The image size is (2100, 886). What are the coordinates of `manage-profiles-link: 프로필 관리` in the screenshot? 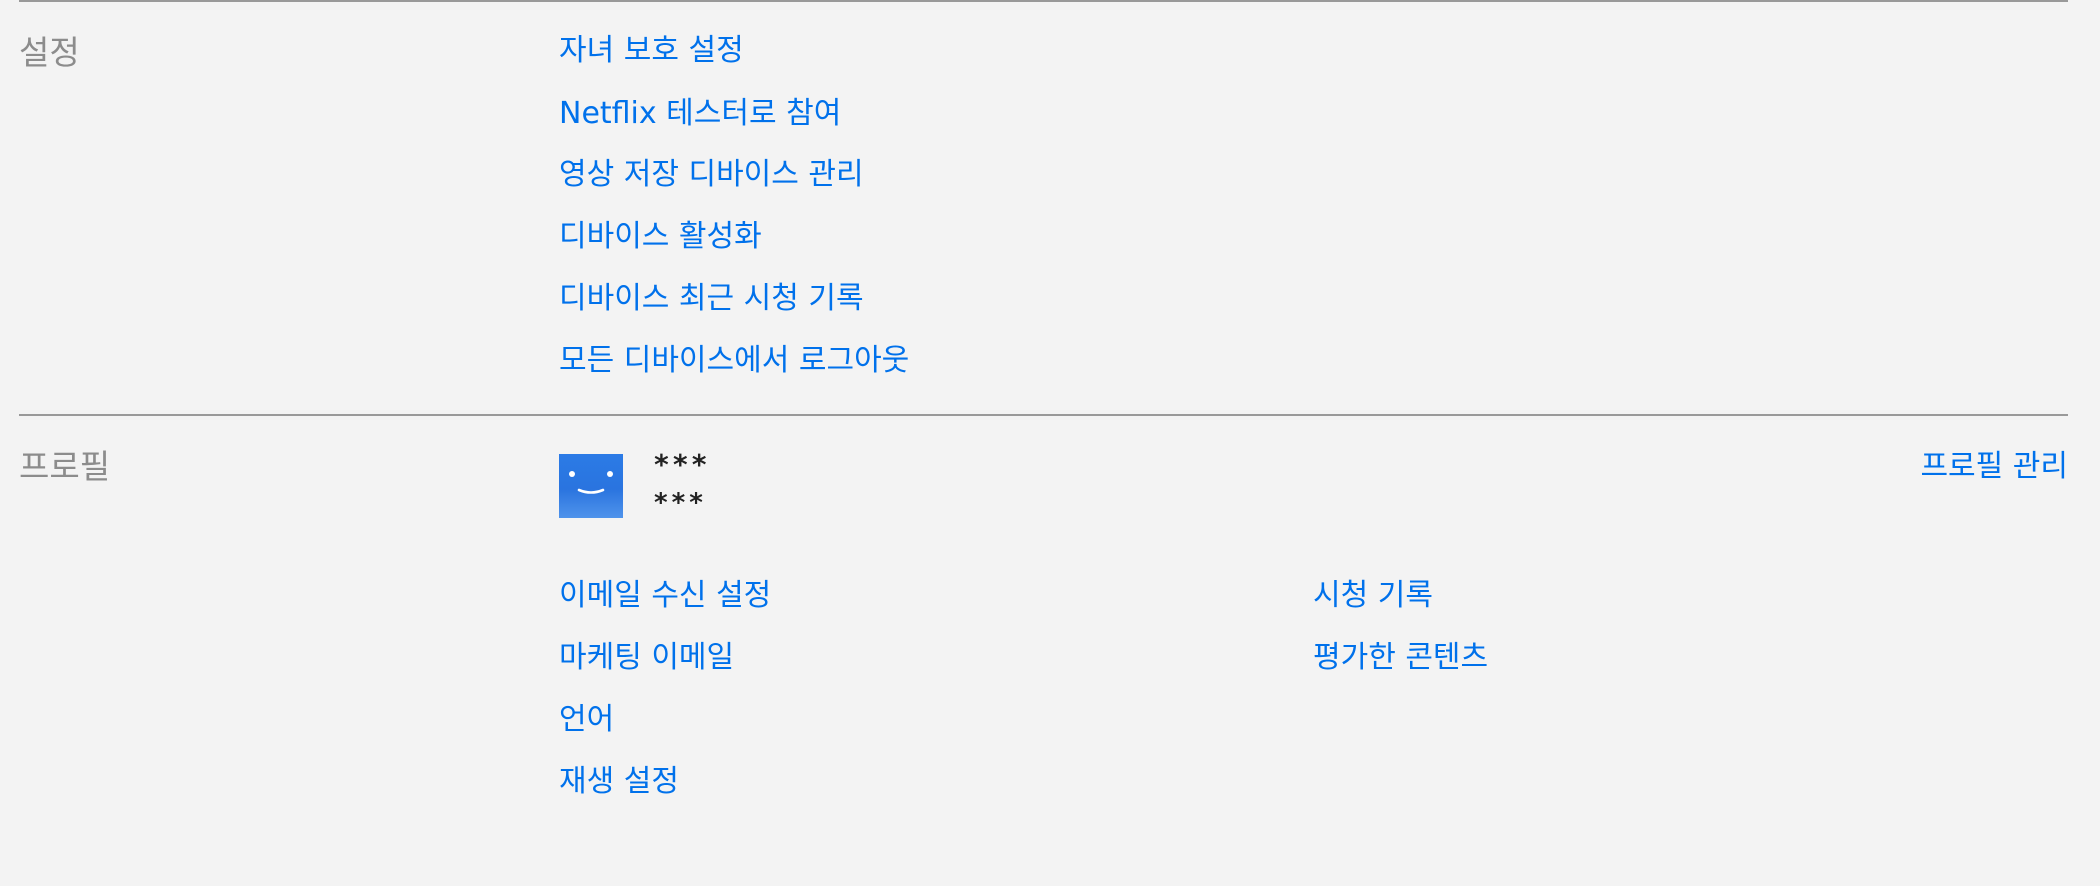 It's located at (1994, 467).